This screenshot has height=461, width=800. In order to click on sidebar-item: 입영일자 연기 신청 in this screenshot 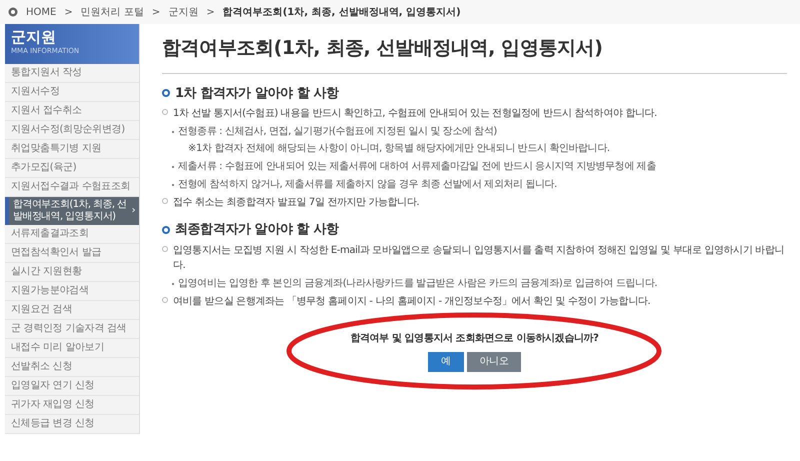, I will do `click(72, 386)`.